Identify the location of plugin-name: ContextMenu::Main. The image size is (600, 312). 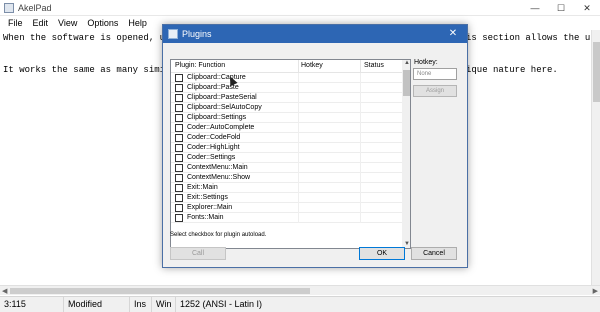
(217, 167).